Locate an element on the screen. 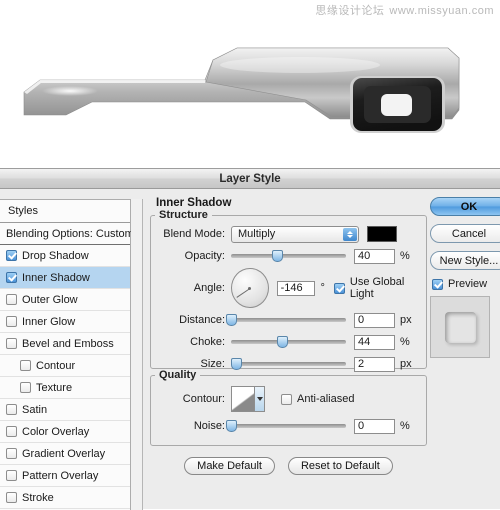  default-buttons: Make Default Reset to Default is located at coordinates (288, 466).